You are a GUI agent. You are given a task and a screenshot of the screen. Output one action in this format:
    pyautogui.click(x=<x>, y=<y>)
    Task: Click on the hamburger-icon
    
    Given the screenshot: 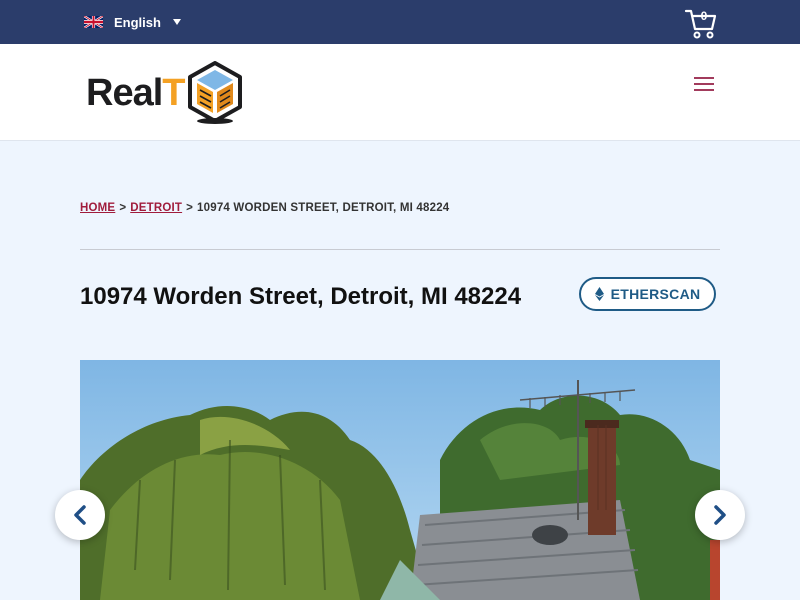 What is the action you would take?
    pyautogui.click(x=704, y=84)
    